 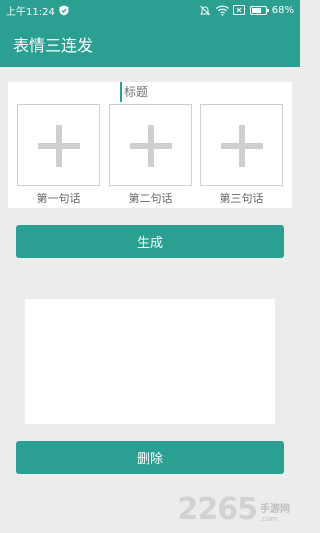 What do you see at coordinates (241, 198) in the screenshot?
I see `slot-3-label: 第三句话` at bounding box center [241, 198].